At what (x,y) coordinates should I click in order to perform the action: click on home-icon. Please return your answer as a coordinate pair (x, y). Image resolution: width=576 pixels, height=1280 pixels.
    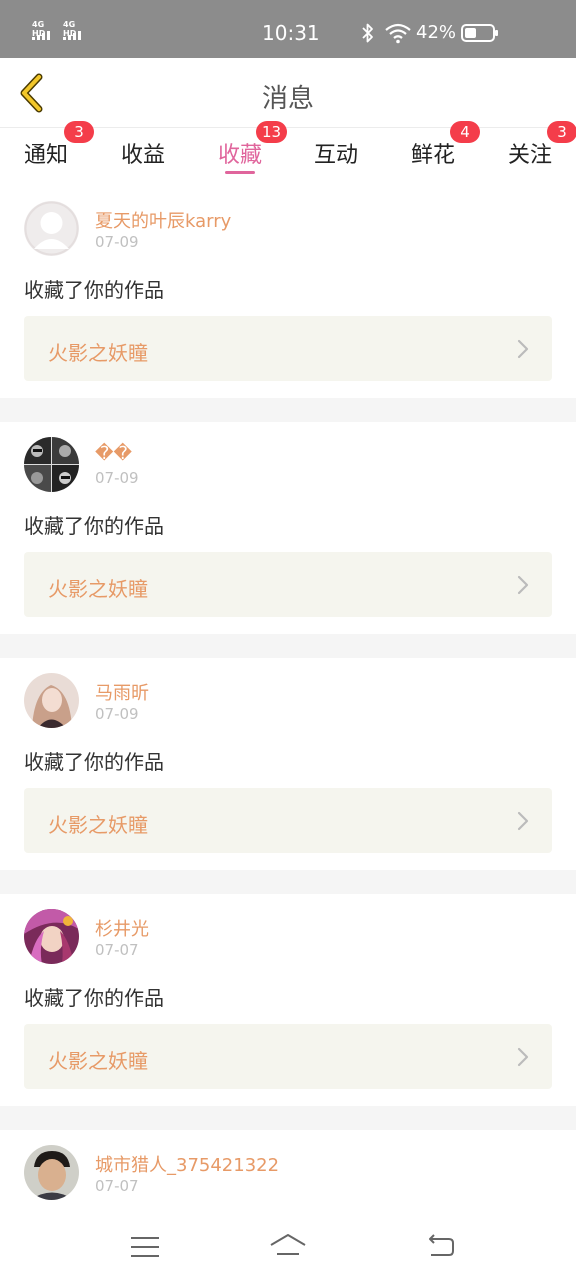
    Looking at the image, I should click on (288, 1244).